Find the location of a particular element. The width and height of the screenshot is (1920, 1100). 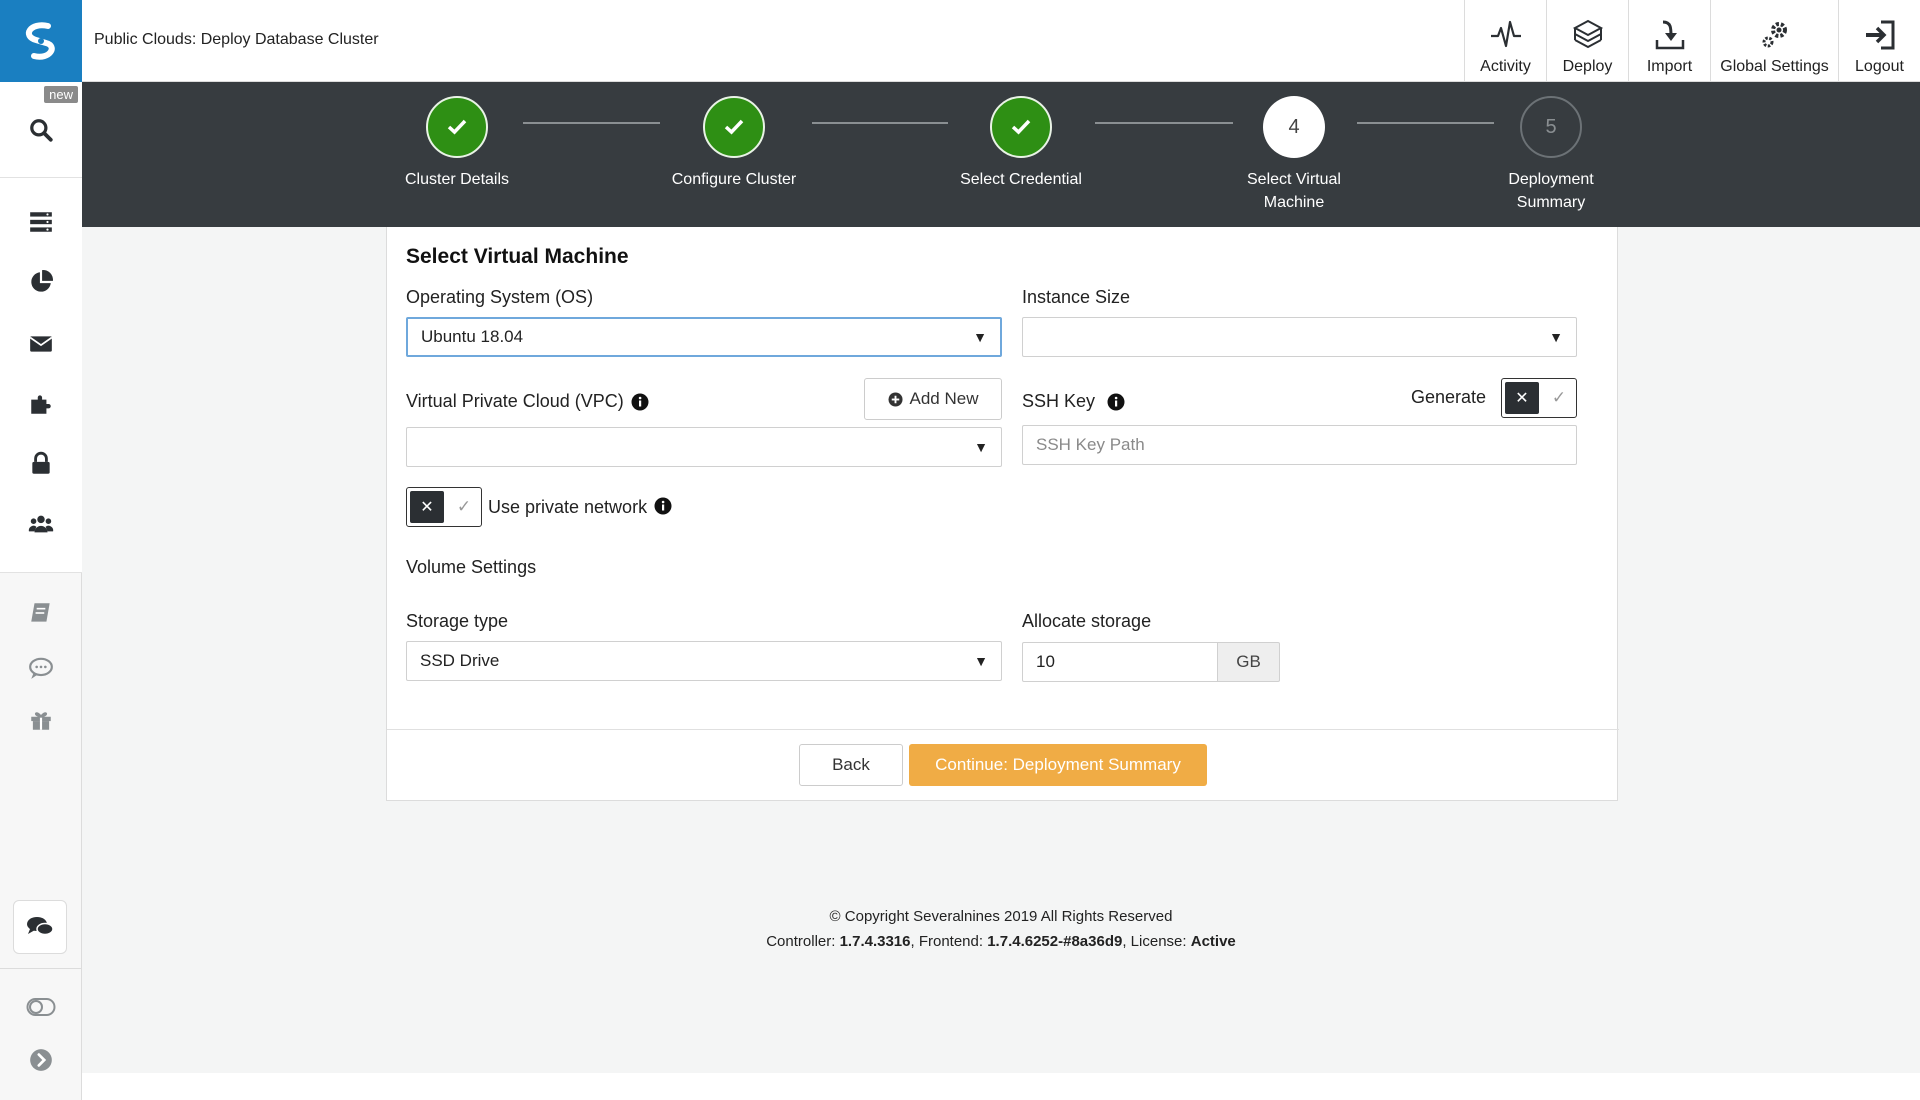

reports-icon is located at coordinates (41, 282).